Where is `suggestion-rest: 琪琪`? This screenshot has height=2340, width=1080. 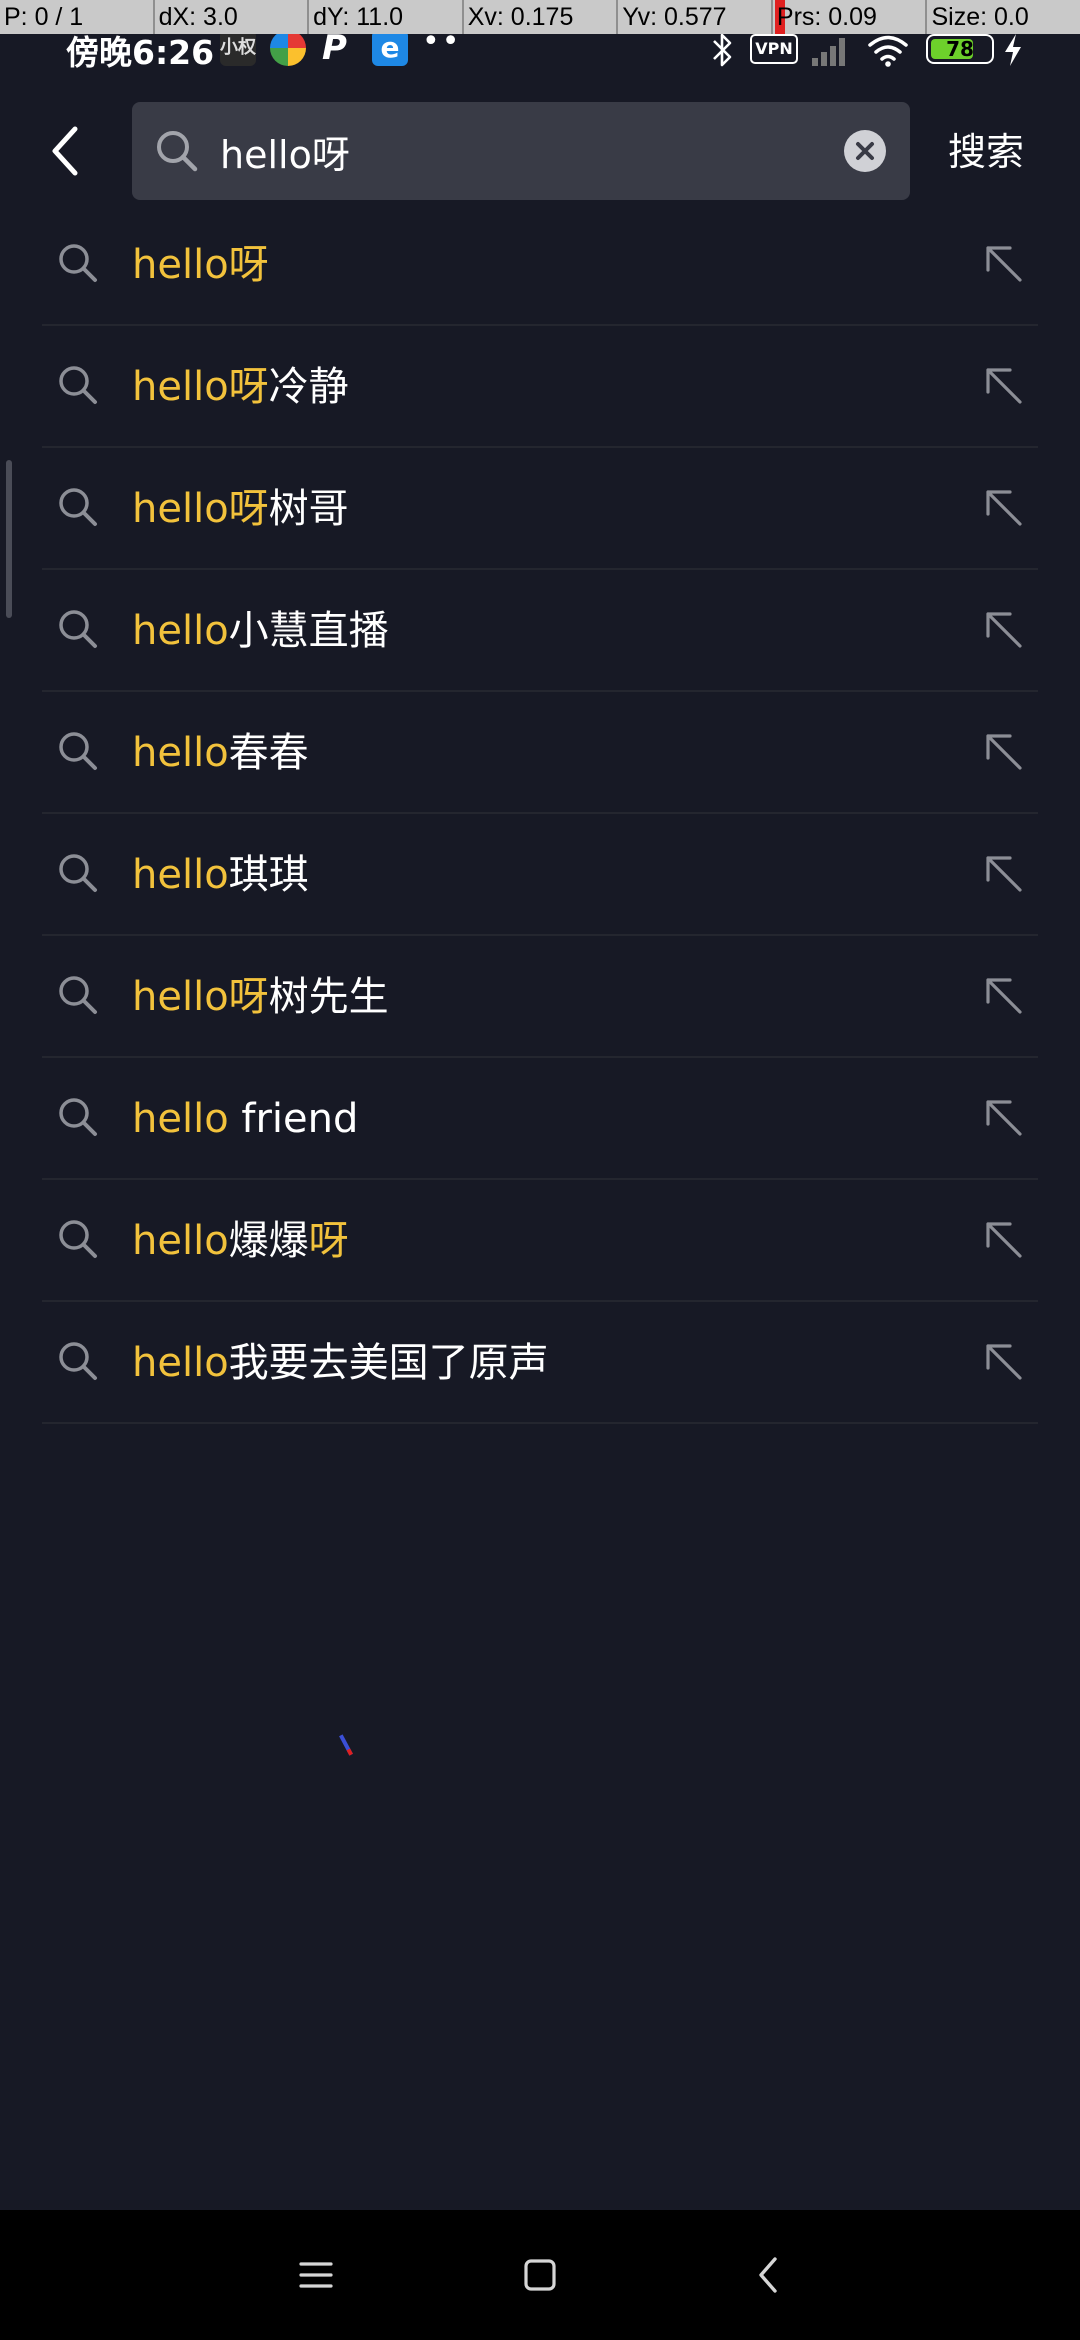
suggestion-rest: 琪琪 is located at coordinates (268, 875).